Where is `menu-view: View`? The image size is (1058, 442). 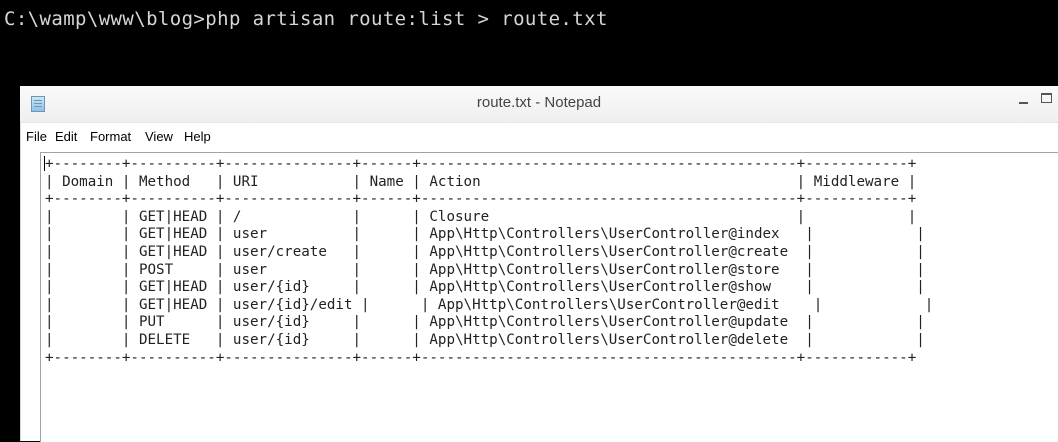
menu-view: View is located at coordinates (159, 136).